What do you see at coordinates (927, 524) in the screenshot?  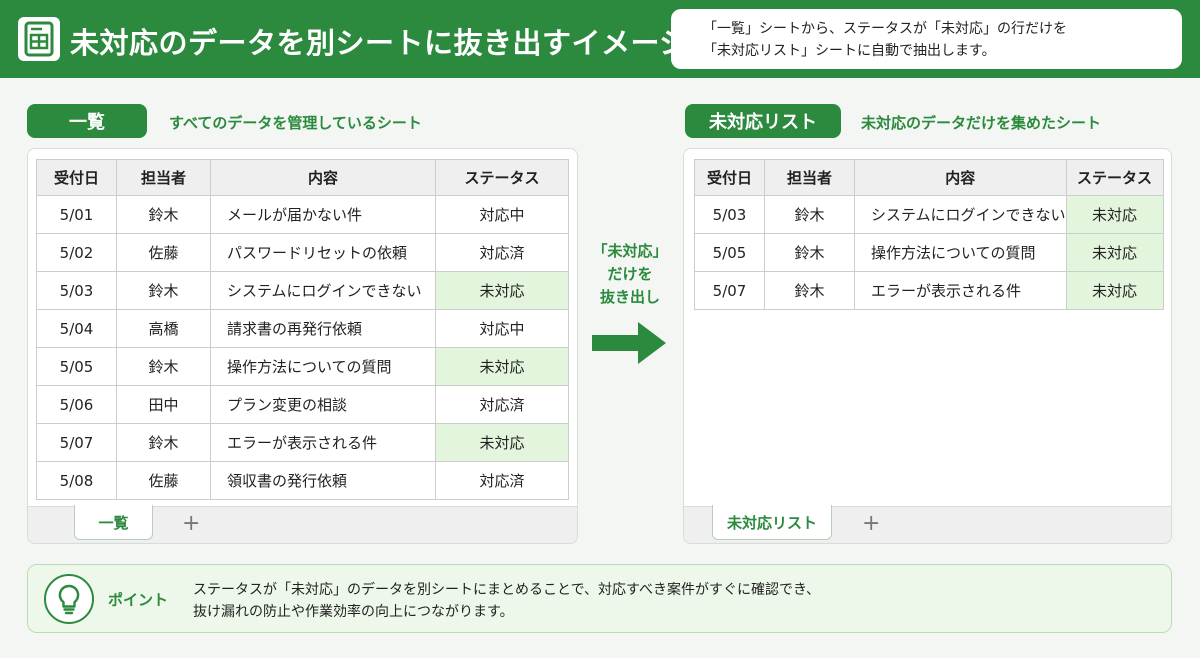 I see `right-tab-bar: 未対応リスト +` at bounding box center [927, 524].